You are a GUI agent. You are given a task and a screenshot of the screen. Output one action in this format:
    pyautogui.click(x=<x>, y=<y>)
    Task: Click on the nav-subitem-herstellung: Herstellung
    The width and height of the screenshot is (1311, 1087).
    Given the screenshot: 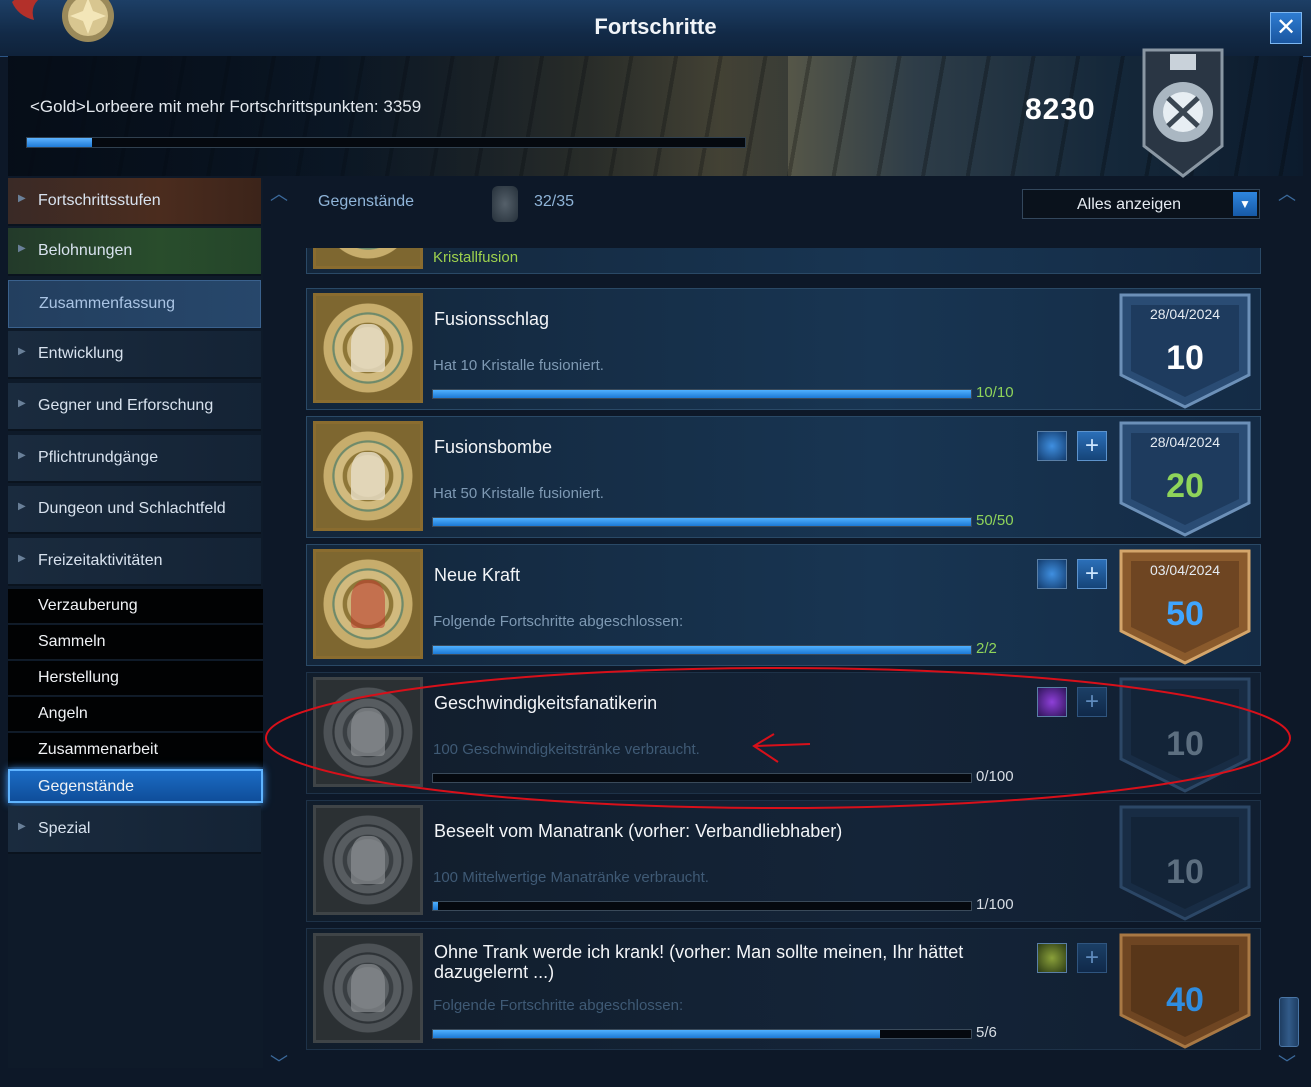 What is the action you would take?
    pyautogui.click(x=135, y=678)
    